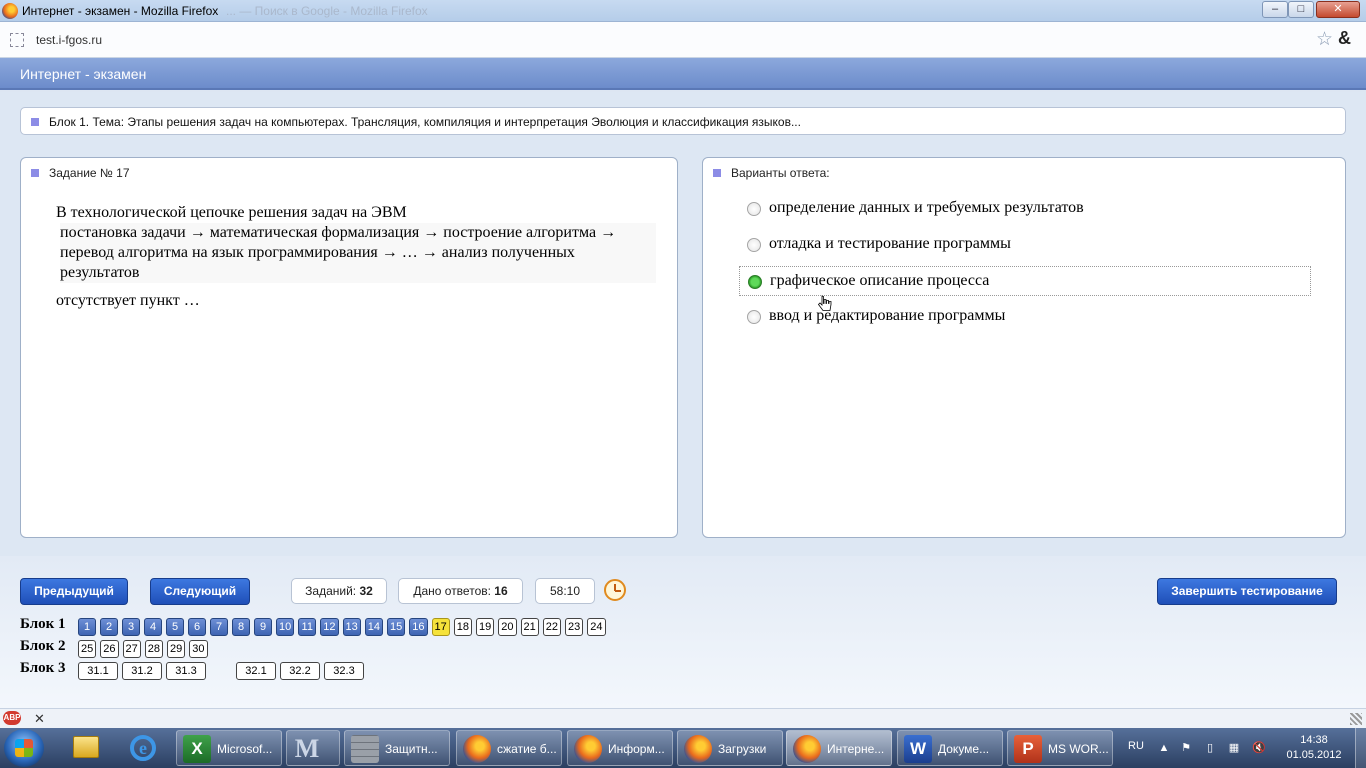 The image size is (1366, 768). I want to click on question-number-button: 32.3, so click(344, 671).